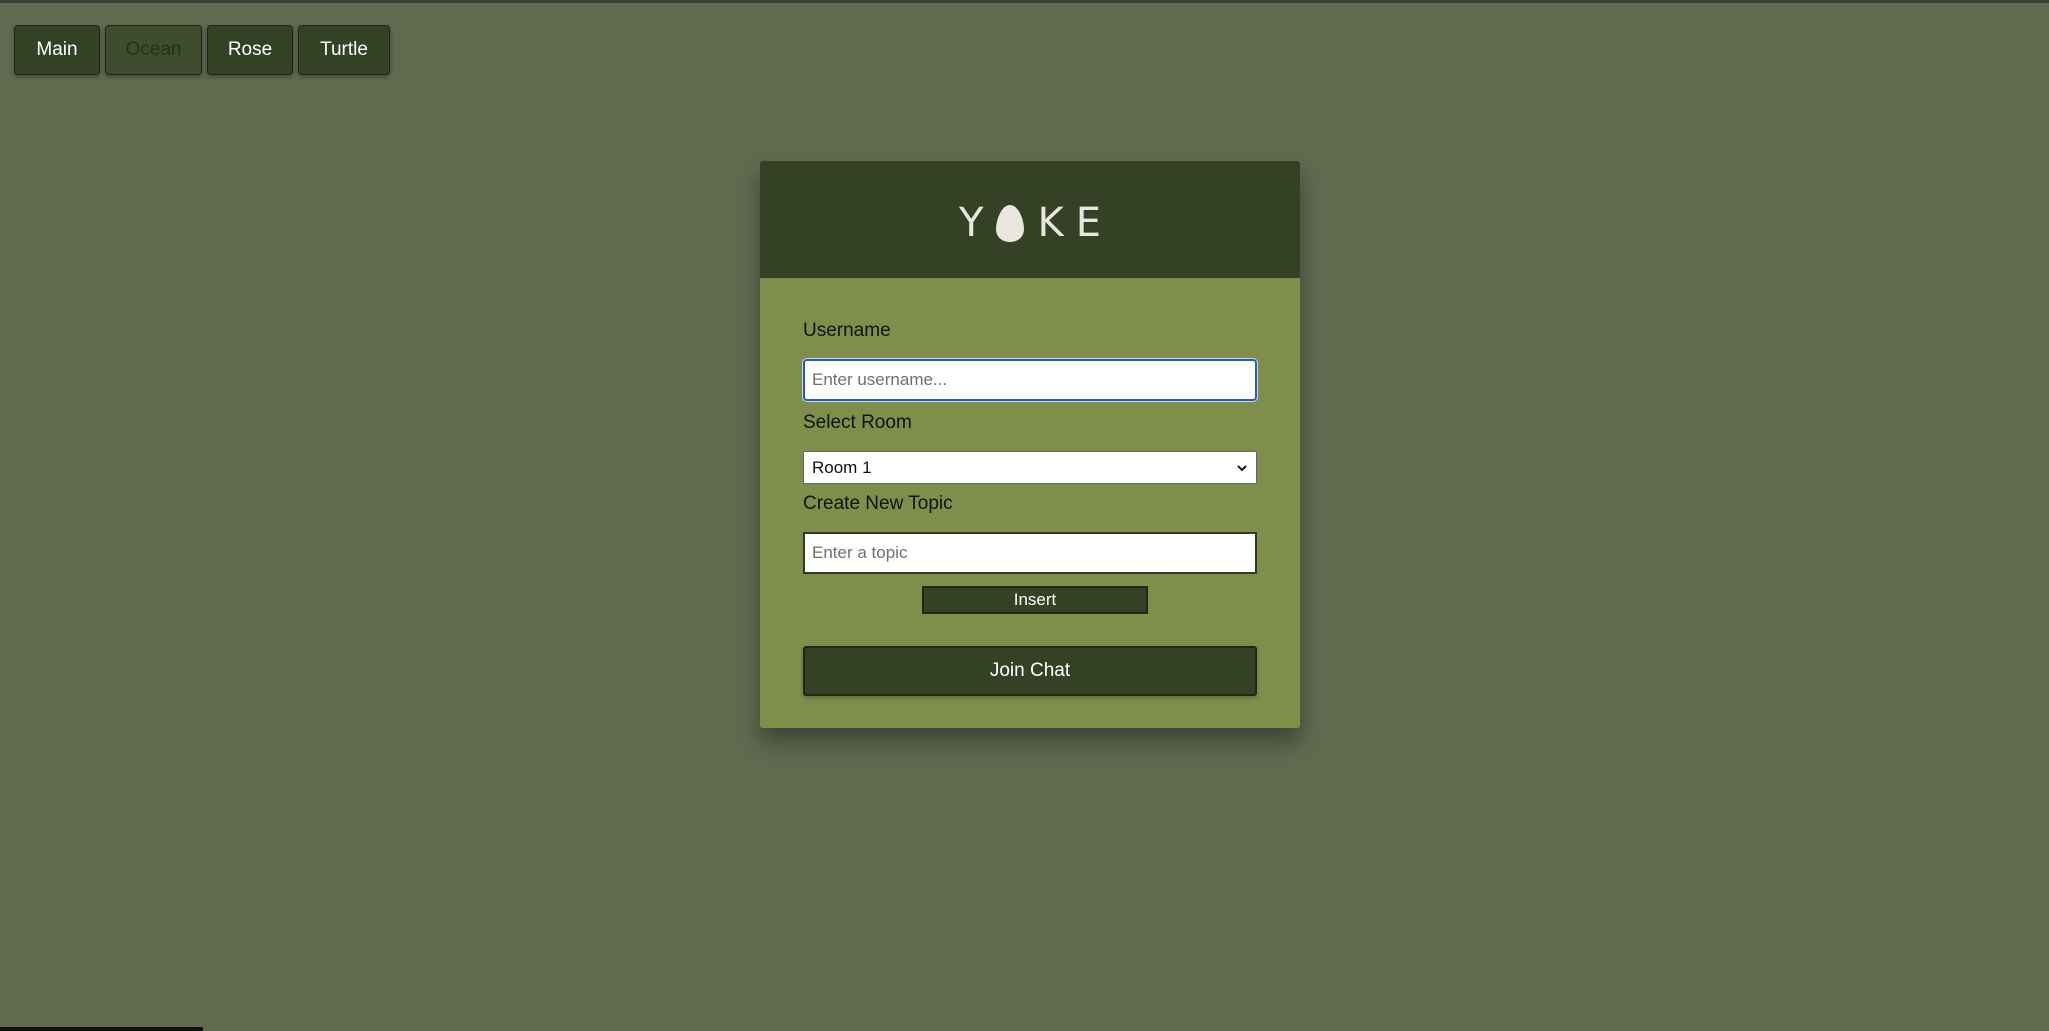 The height and width of the screenshot is (1031, 2049). What do you see at coordinates (1088, 222) in the screenshot?
I see `logo-letter-e: E` at bounding box center [1088, 222].